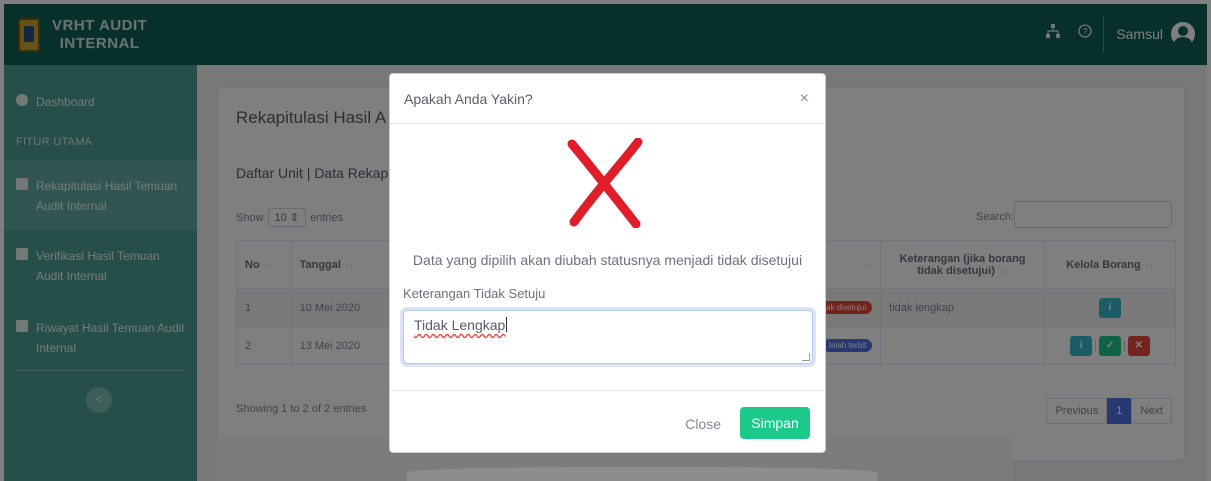  Describe the element at coordinates (607, 422) in the screenshot. I see `modal-footer: Close Simpan` at that location.